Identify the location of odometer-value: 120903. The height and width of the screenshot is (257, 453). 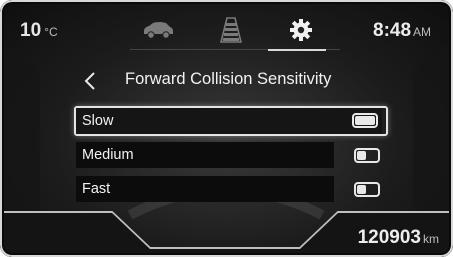
(389, 237).